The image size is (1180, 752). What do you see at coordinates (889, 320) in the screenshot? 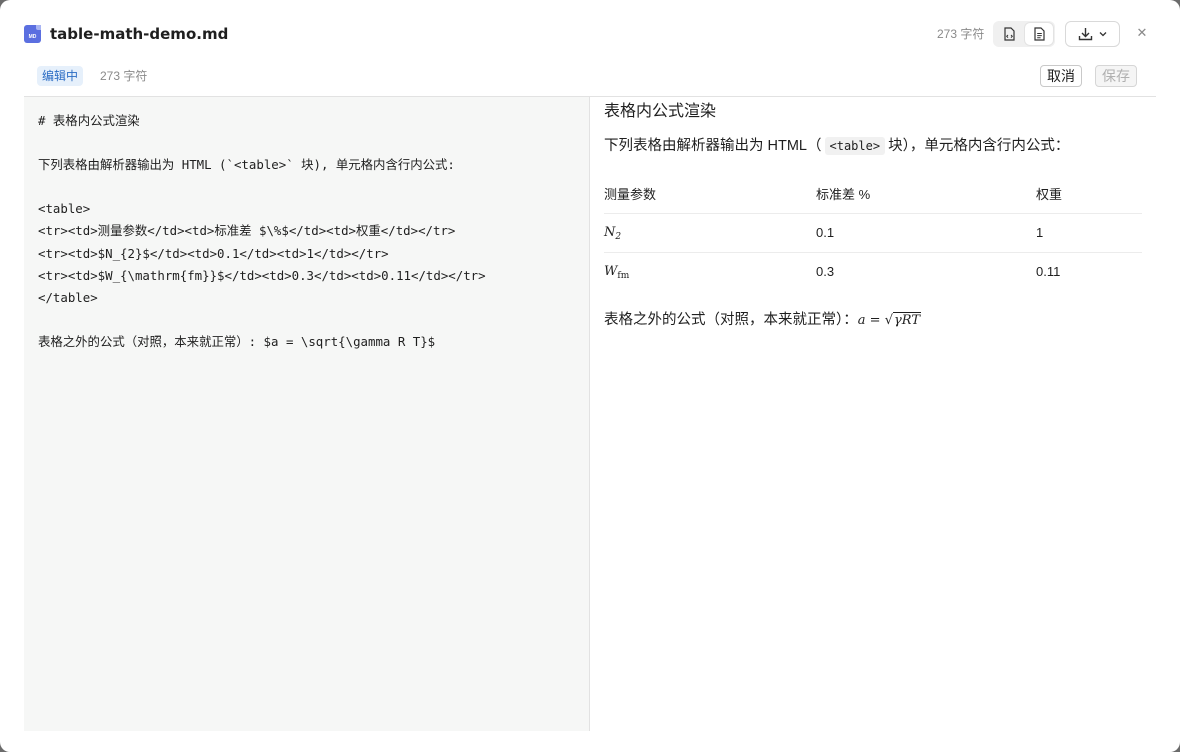
I see `display-formula: a = √γRT` at bounding box center [889, 320].